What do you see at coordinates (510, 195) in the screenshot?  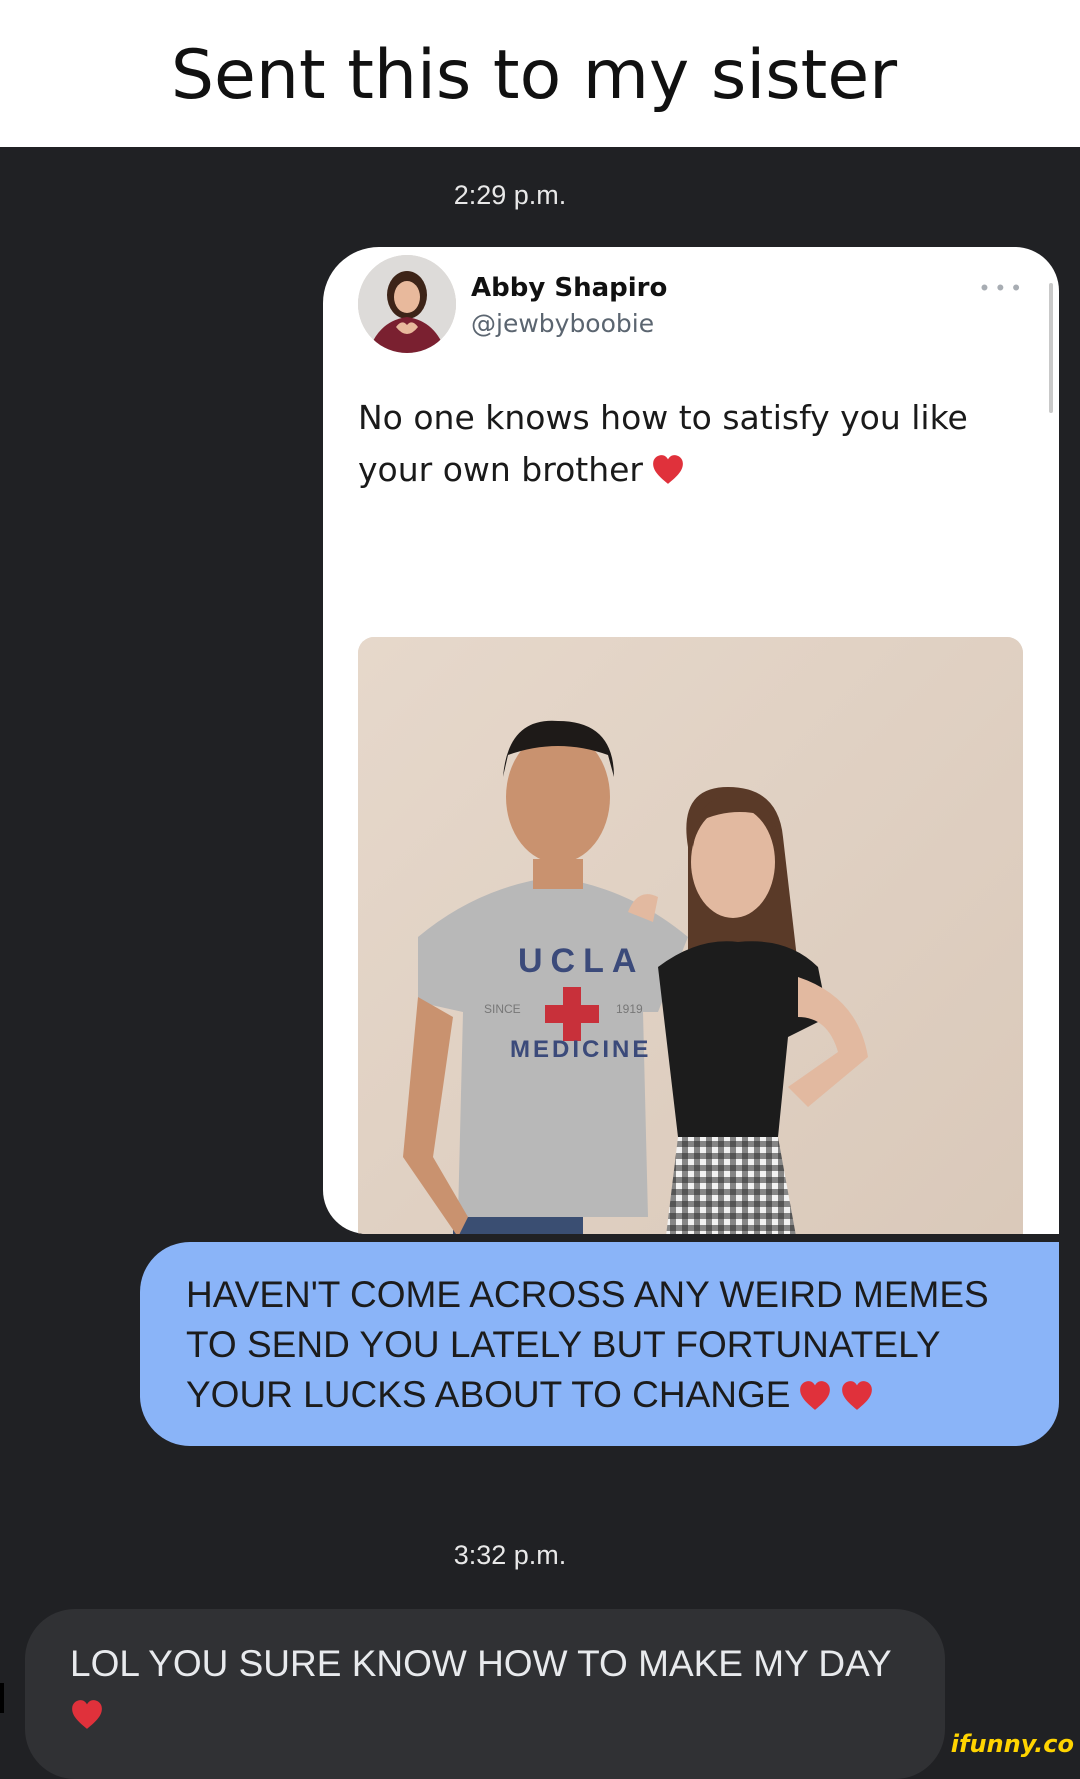 I see `timestamp-first: 2:29 p.m.` at bounding box center [510, 195].